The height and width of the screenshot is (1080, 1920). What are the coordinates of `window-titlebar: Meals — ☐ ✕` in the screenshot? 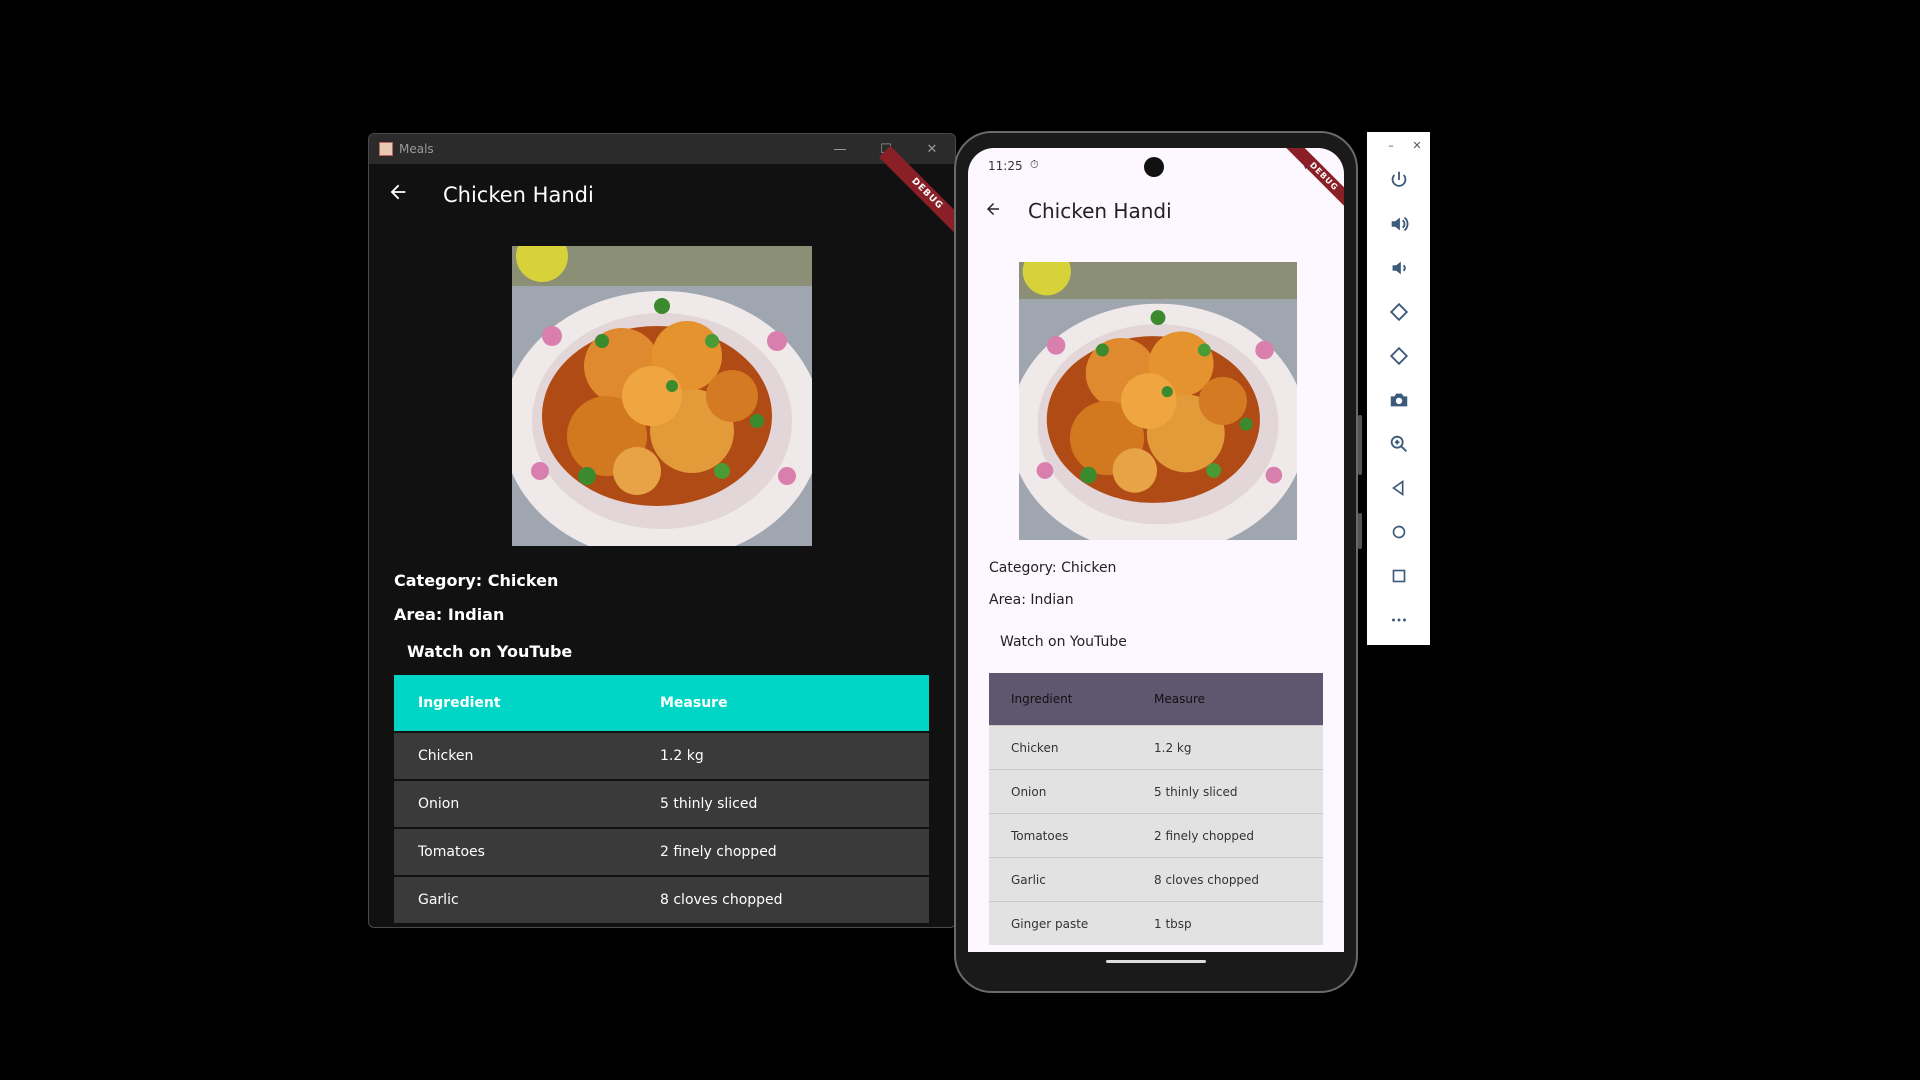 It's located at (662, 149).